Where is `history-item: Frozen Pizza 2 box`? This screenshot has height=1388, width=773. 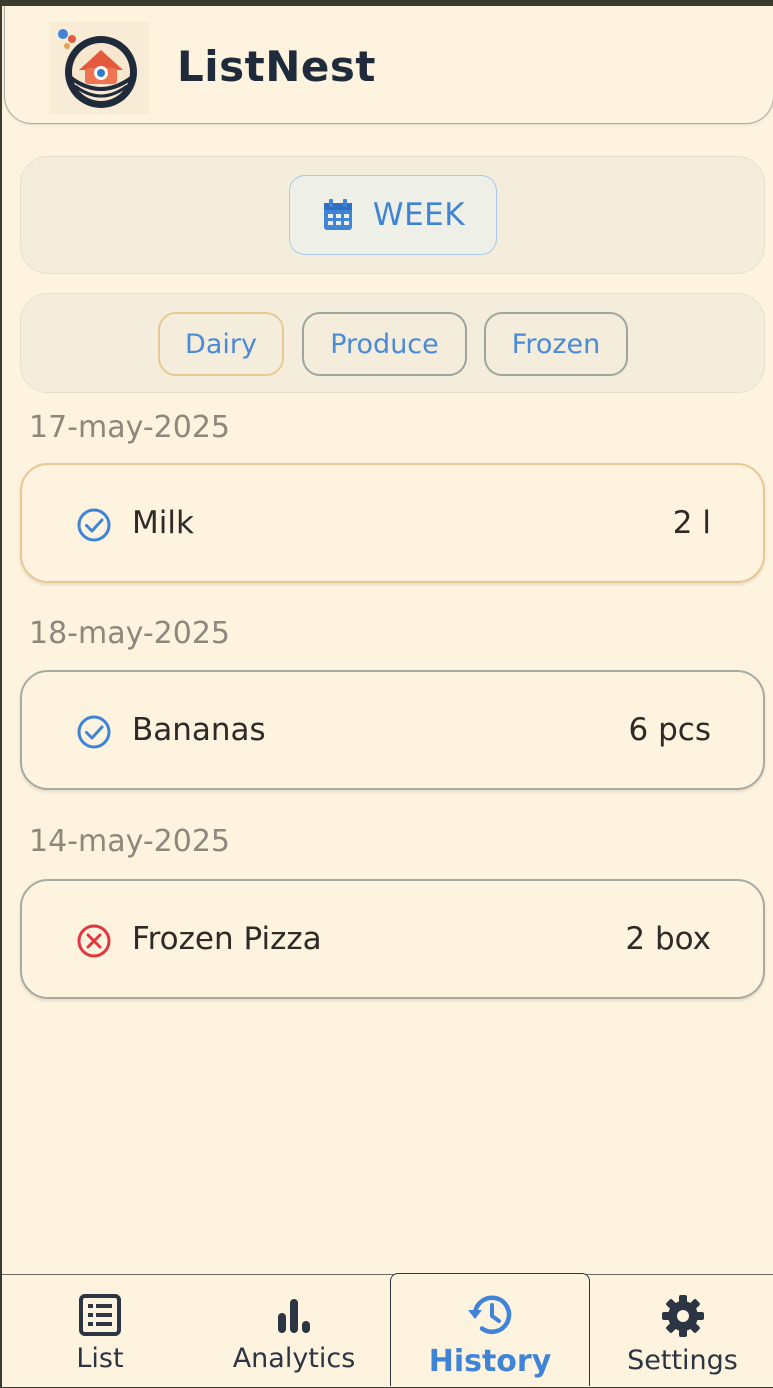
history-item: Frozen Pizza 2 box is located at coordinates (392, 939).